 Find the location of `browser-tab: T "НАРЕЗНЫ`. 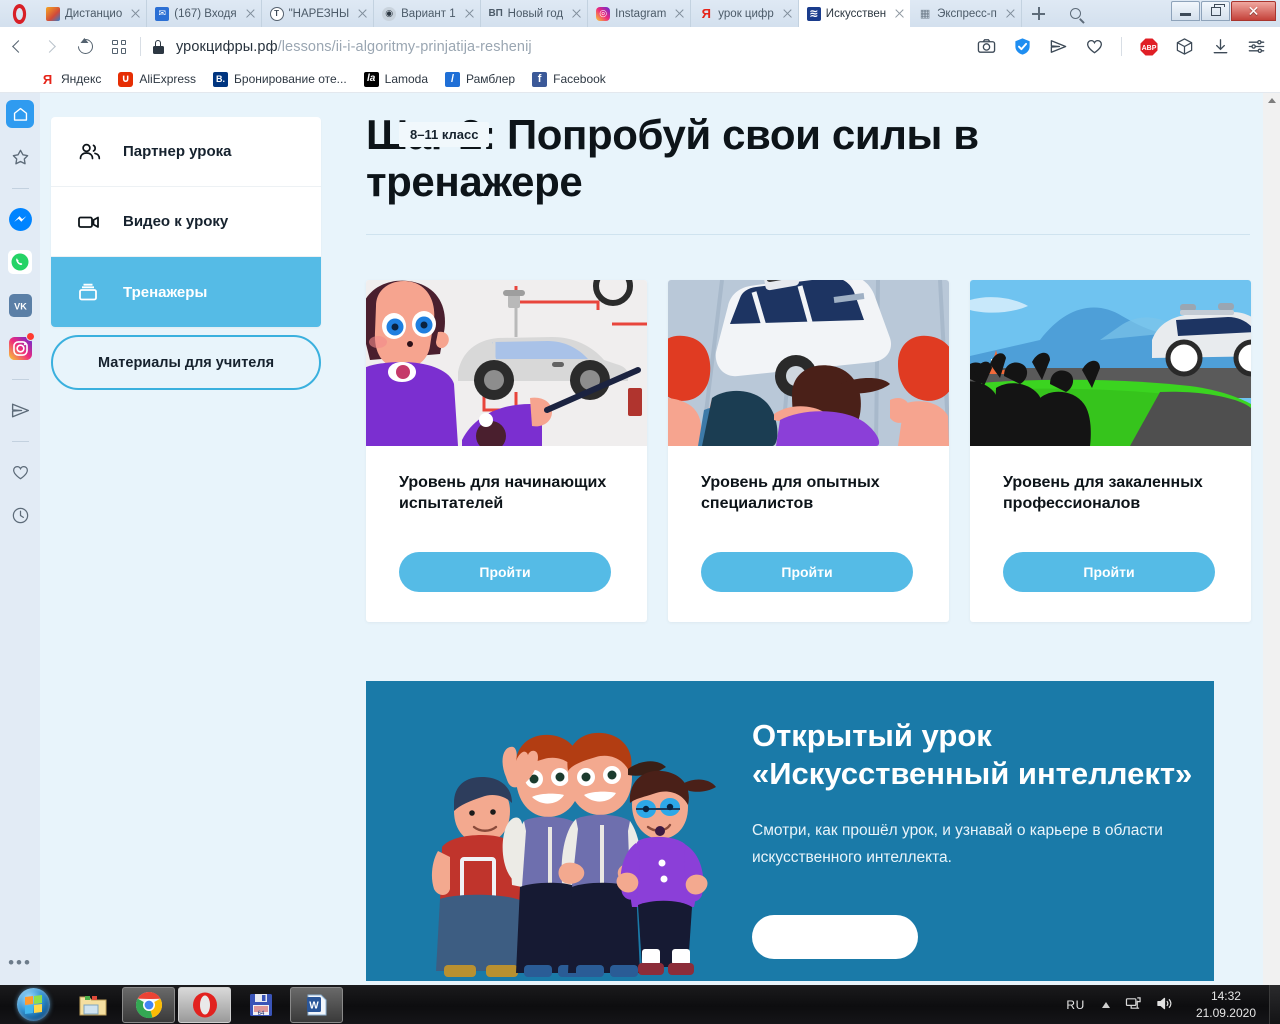

browser-tab: T "НАРЕЗНЫ is located at coordinates (318, 13).